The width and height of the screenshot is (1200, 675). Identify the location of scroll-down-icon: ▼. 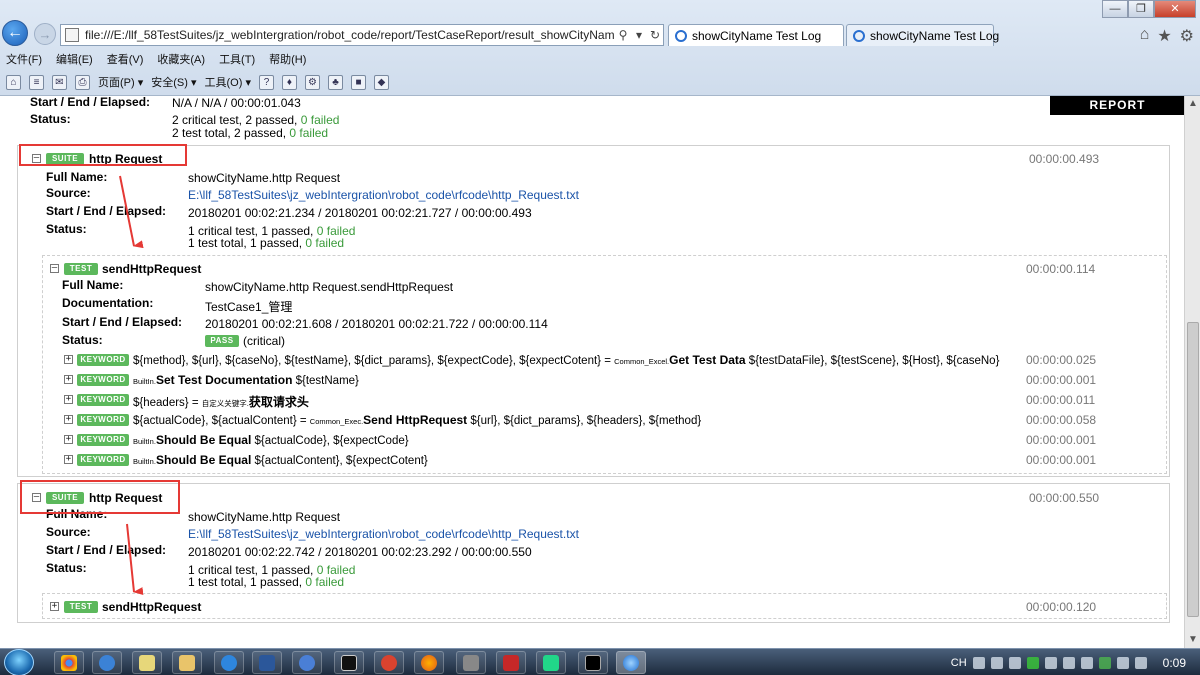
(1192, 640).